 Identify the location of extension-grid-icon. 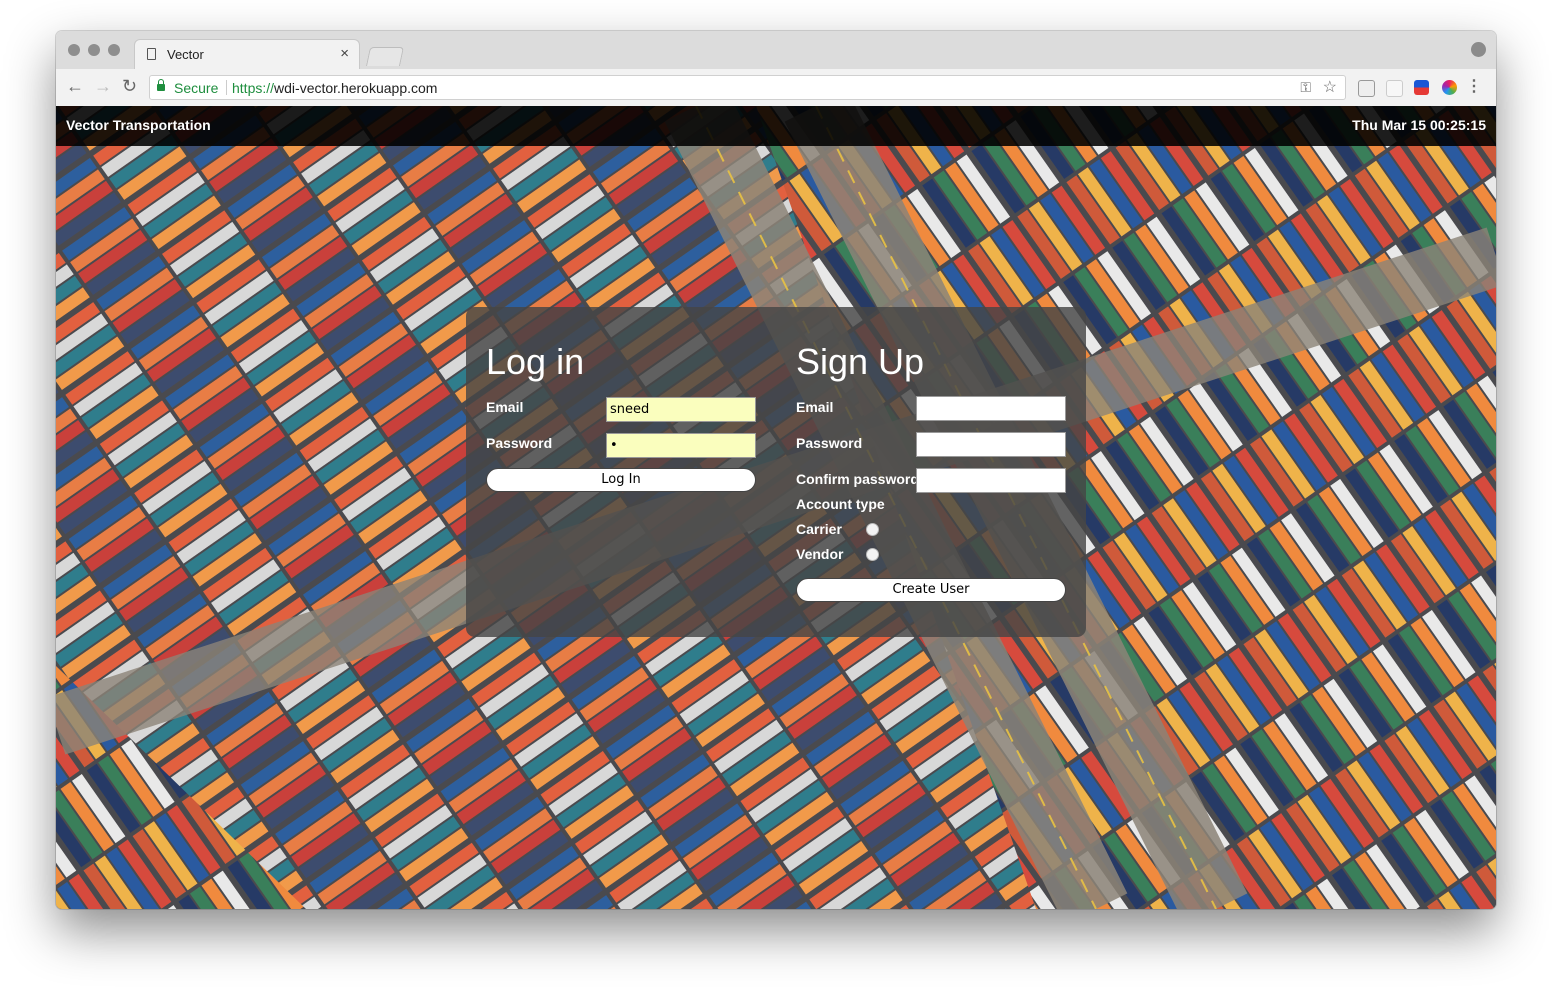
(1394, 88).